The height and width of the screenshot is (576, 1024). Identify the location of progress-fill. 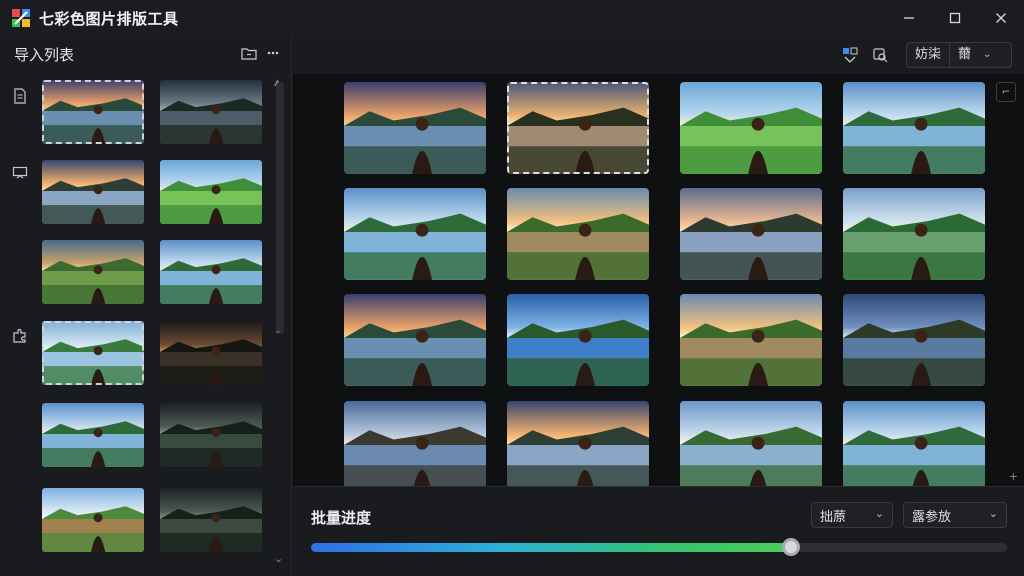
(551, 547).